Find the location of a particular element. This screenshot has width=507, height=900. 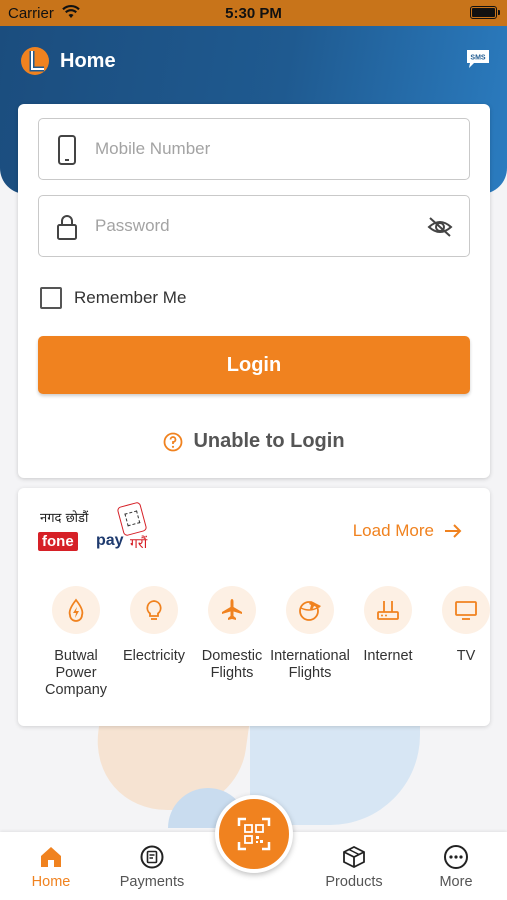

page-title: Home is located at coordinates (88, 61).